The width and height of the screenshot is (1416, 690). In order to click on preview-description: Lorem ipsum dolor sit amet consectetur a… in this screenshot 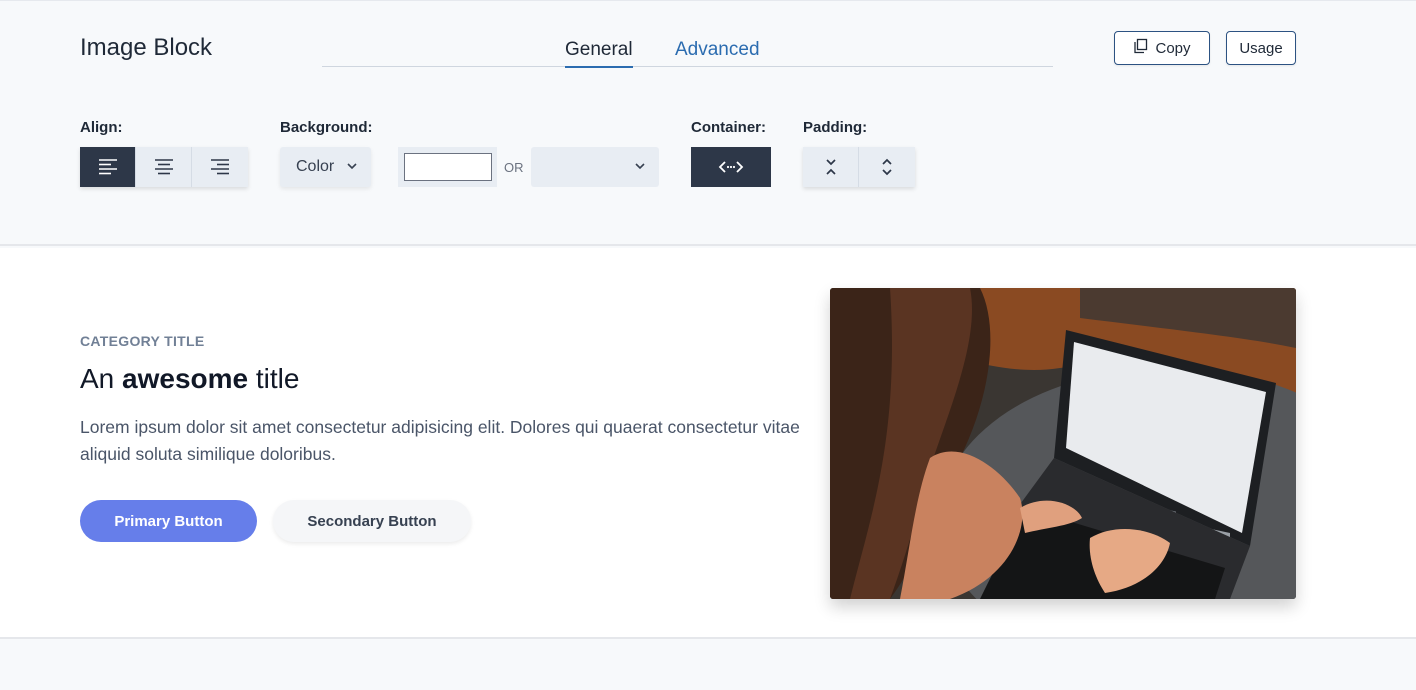, I will do `click(440, 440)`.